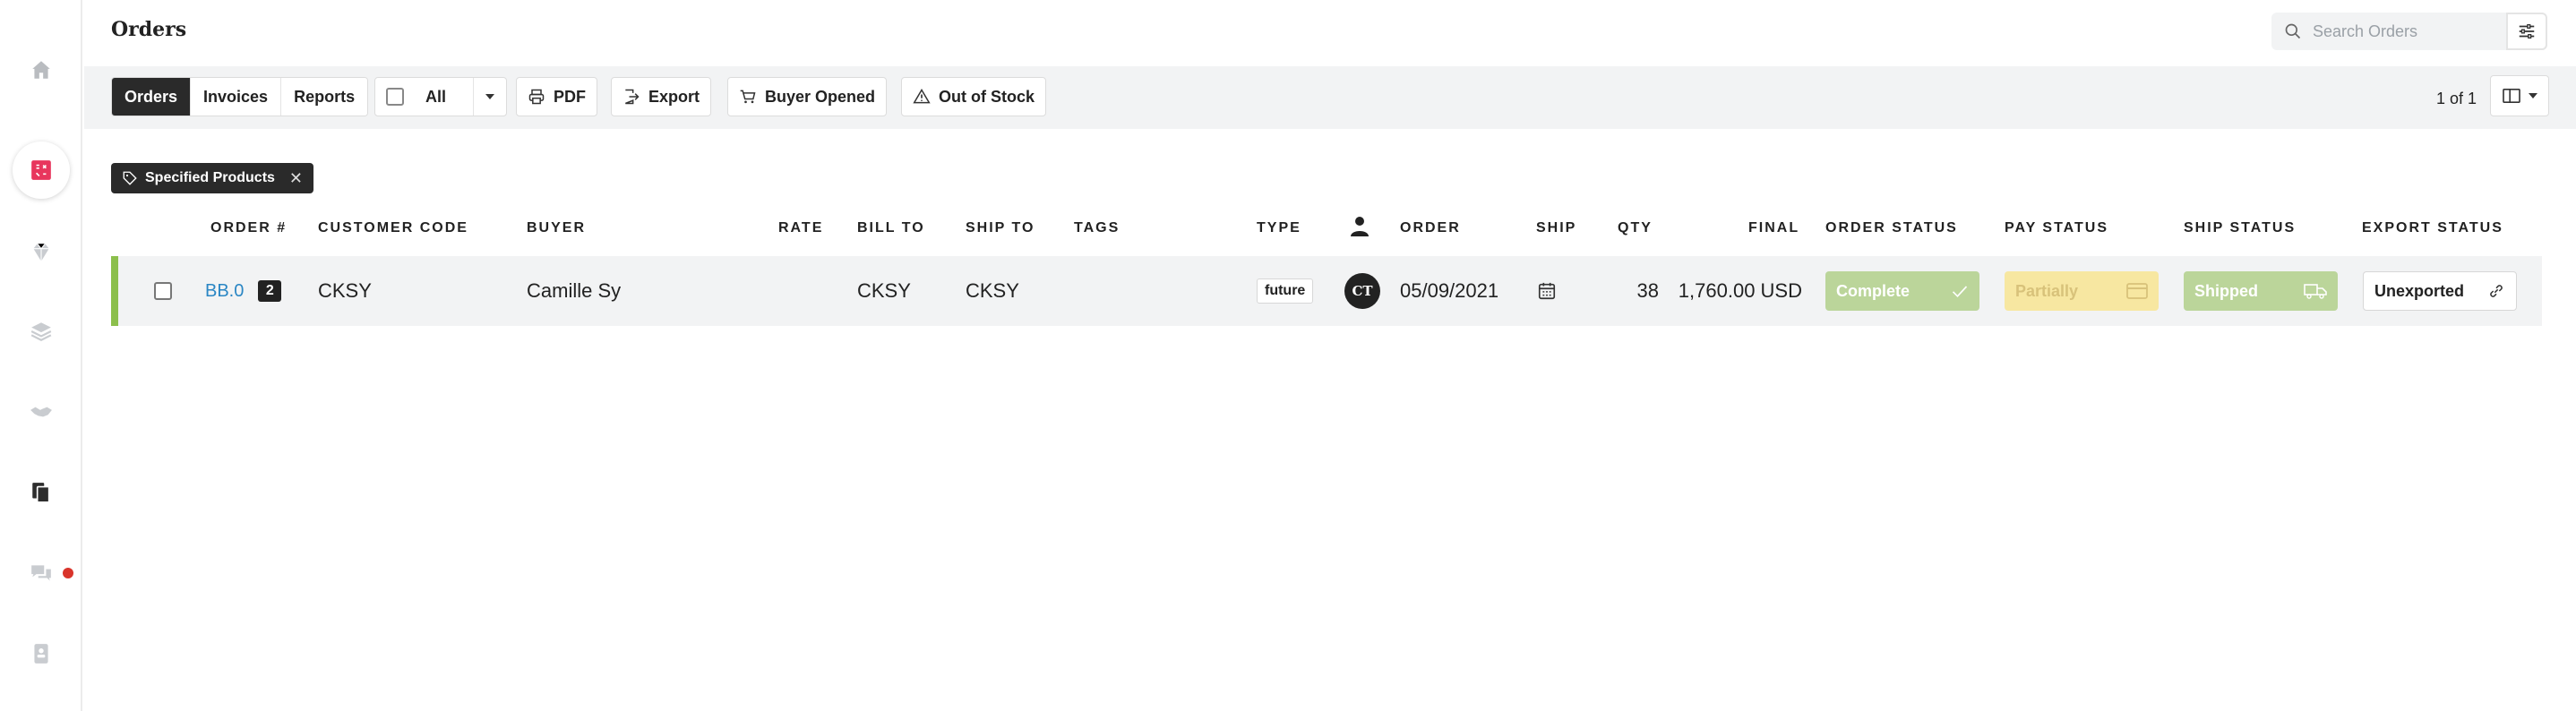 The image size is (2576, 711). What do you see at coordinates (2226, 290) in the screenshot?
I see `ship-status-label: Shipped` at bounding box center [2226, 290].